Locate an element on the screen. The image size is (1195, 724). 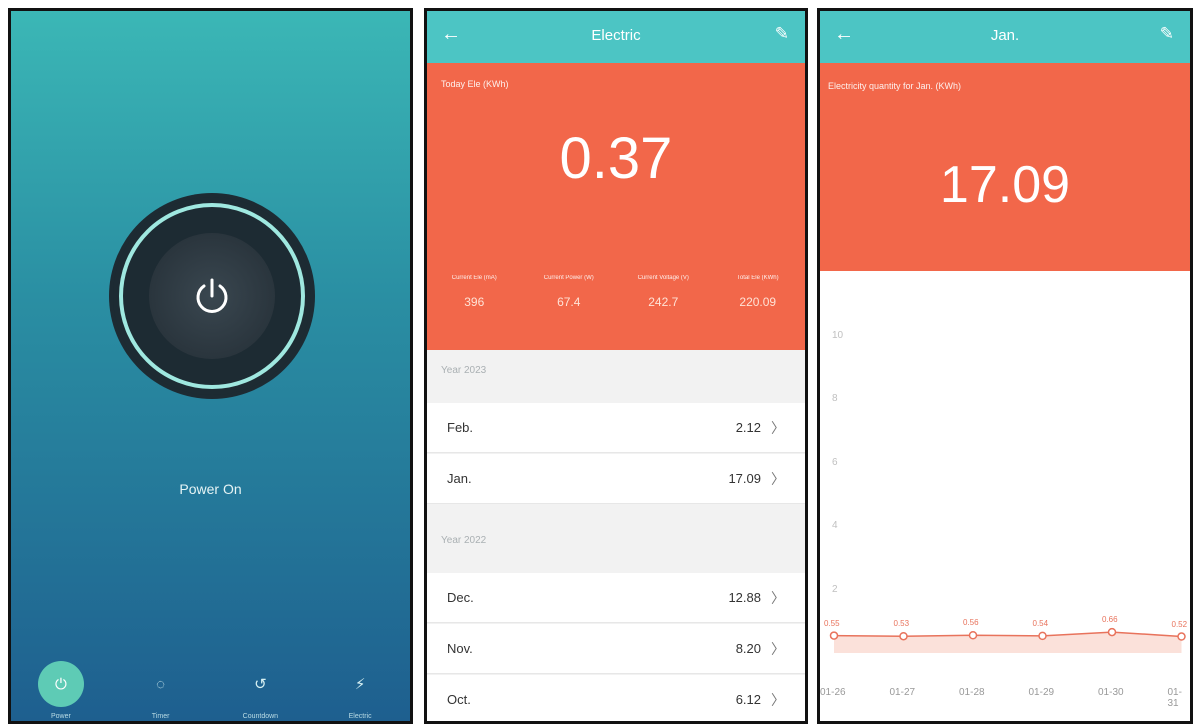
stat-power: Current Power (W) 67.4 is located at coordinates (569, 292).